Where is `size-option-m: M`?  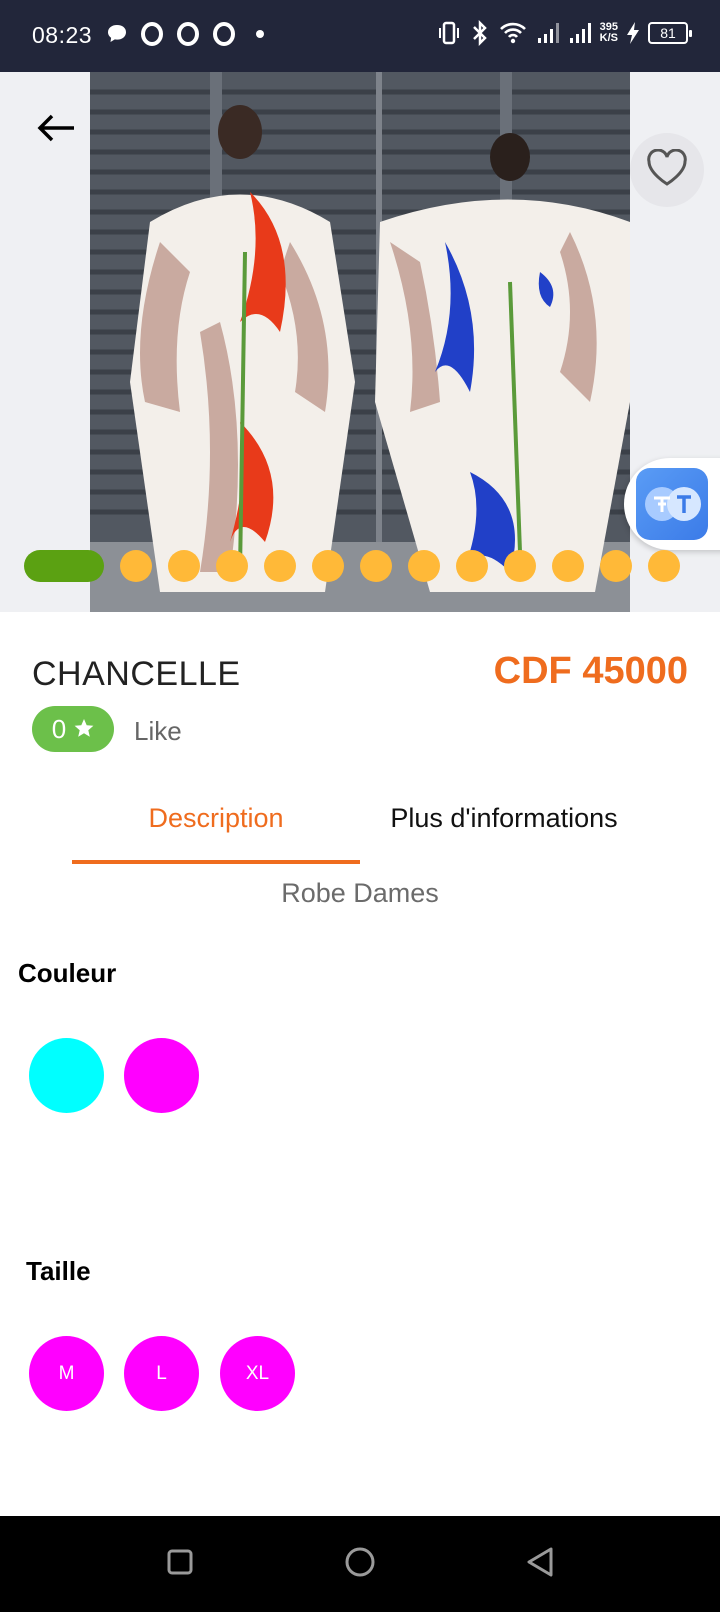 size-option-m: M is located at coordinates (66, 1373).